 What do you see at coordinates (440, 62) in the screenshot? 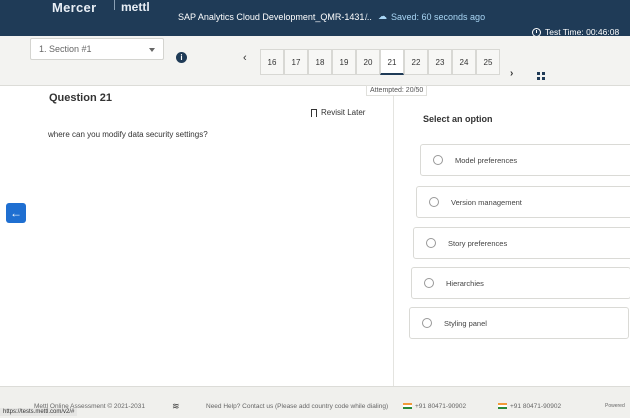
I see `question-number-23: 23` at bounding box center [440, 62].